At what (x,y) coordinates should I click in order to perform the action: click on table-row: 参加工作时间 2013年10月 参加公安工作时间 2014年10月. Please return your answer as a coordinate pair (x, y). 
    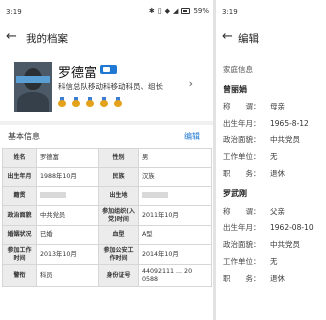
    Looking at the image, I should click on (107, 254).